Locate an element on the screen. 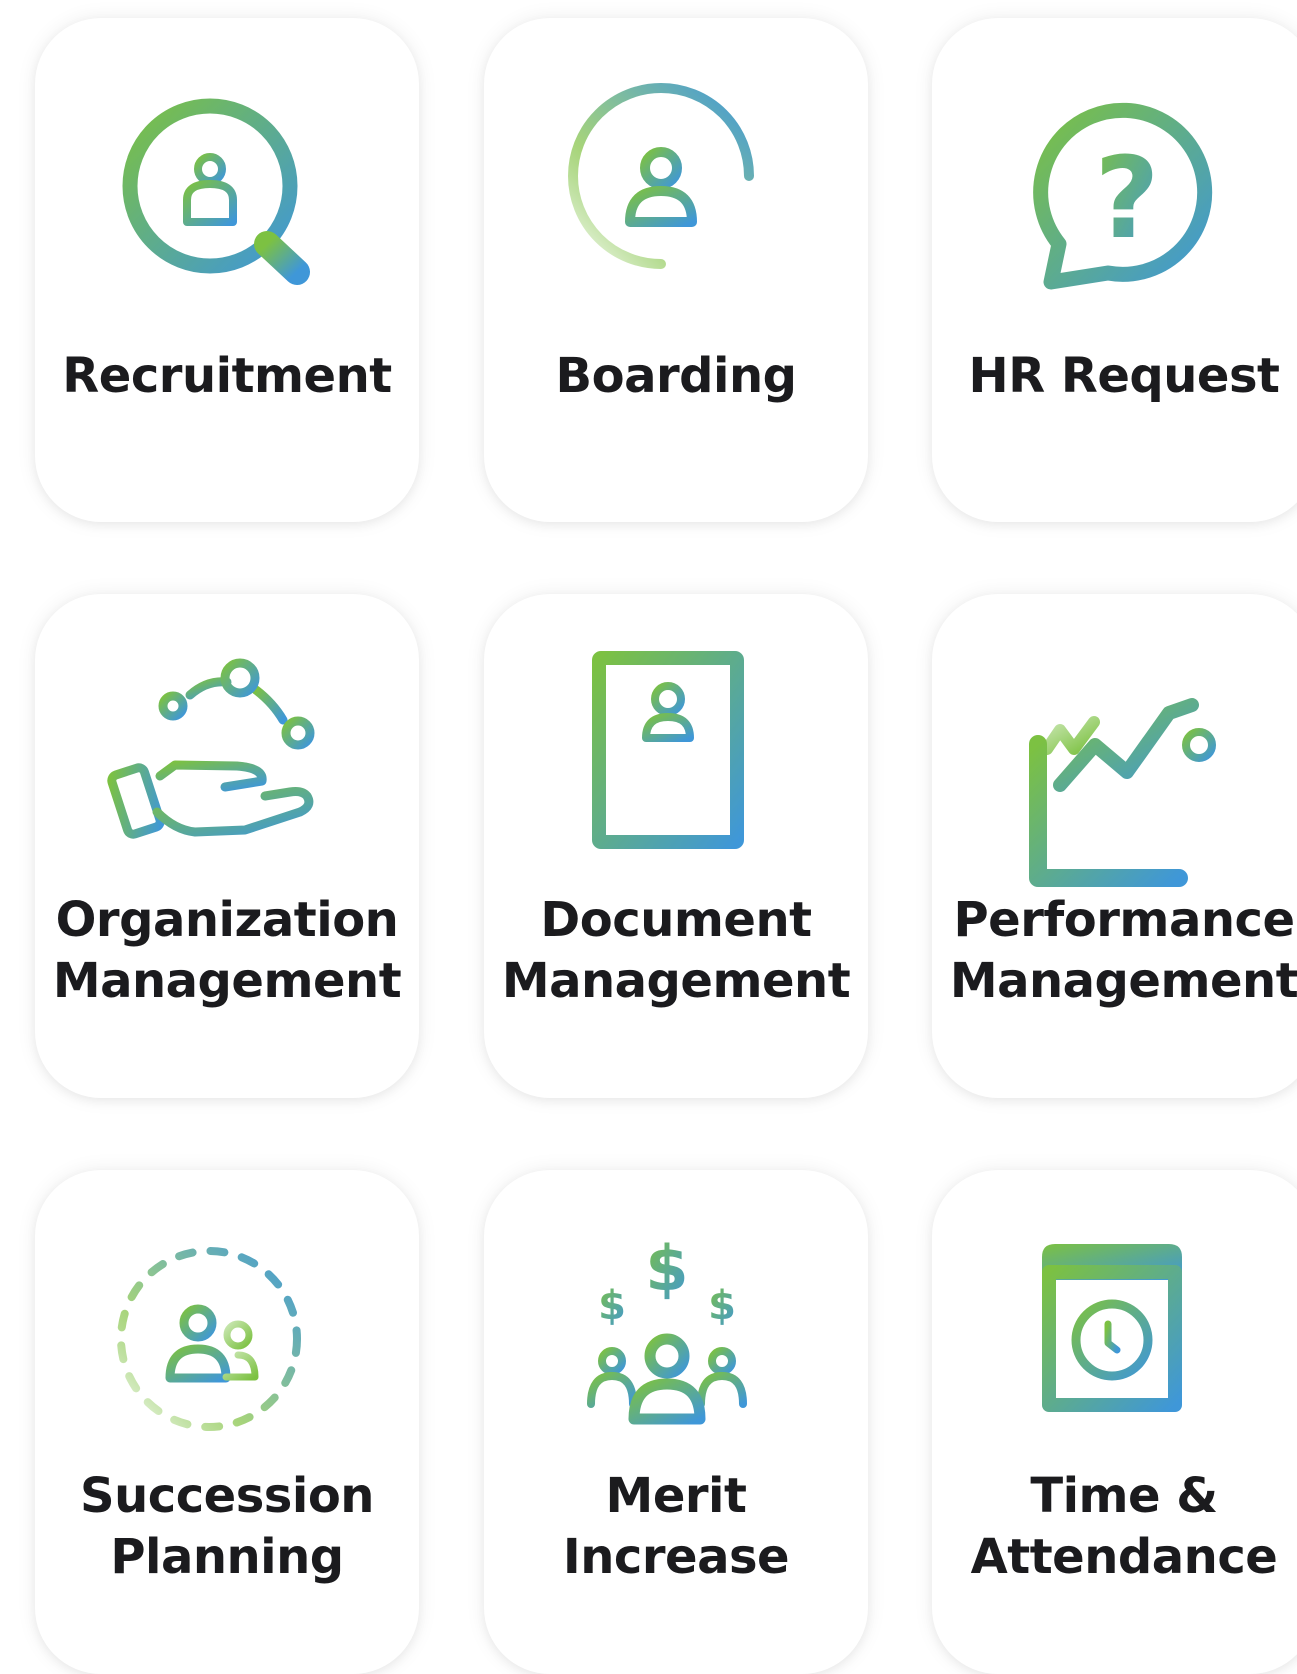  card-hr-request: ? HR Request is located at coordinates (1114, 270).